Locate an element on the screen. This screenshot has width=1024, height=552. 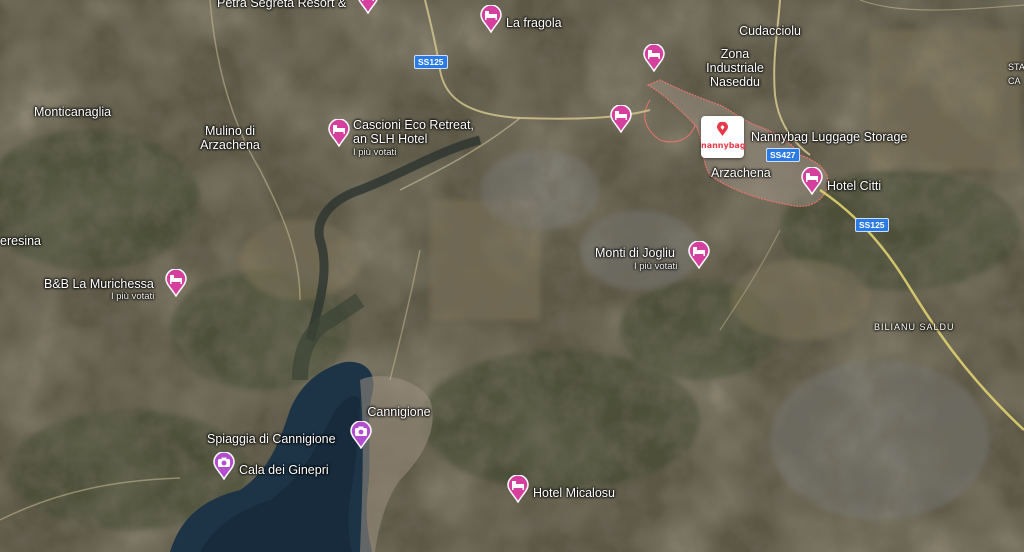
hotel-pin-monti-di-jogliu is located at coordinates (699, 255).